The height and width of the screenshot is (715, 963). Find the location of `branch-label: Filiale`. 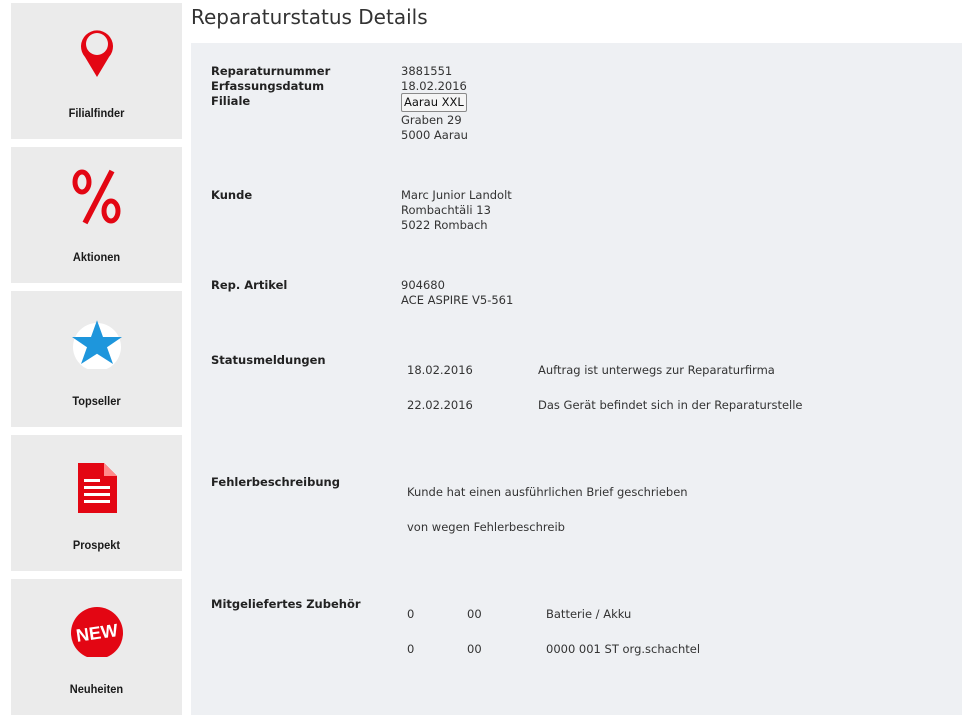

branch-label: Filiale is located at coordinates (231, 101).